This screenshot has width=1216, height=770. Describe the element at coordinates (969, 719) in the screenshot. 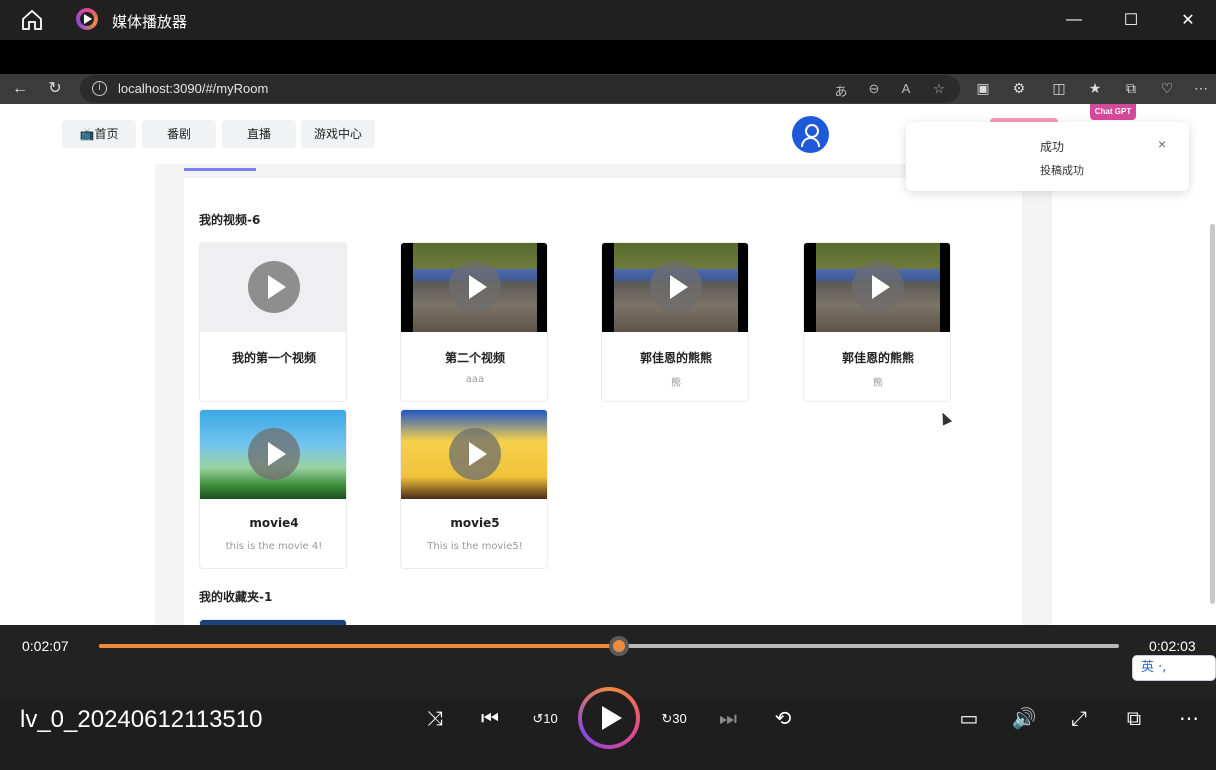

I see `subtitles-icon: ▭` at that location.